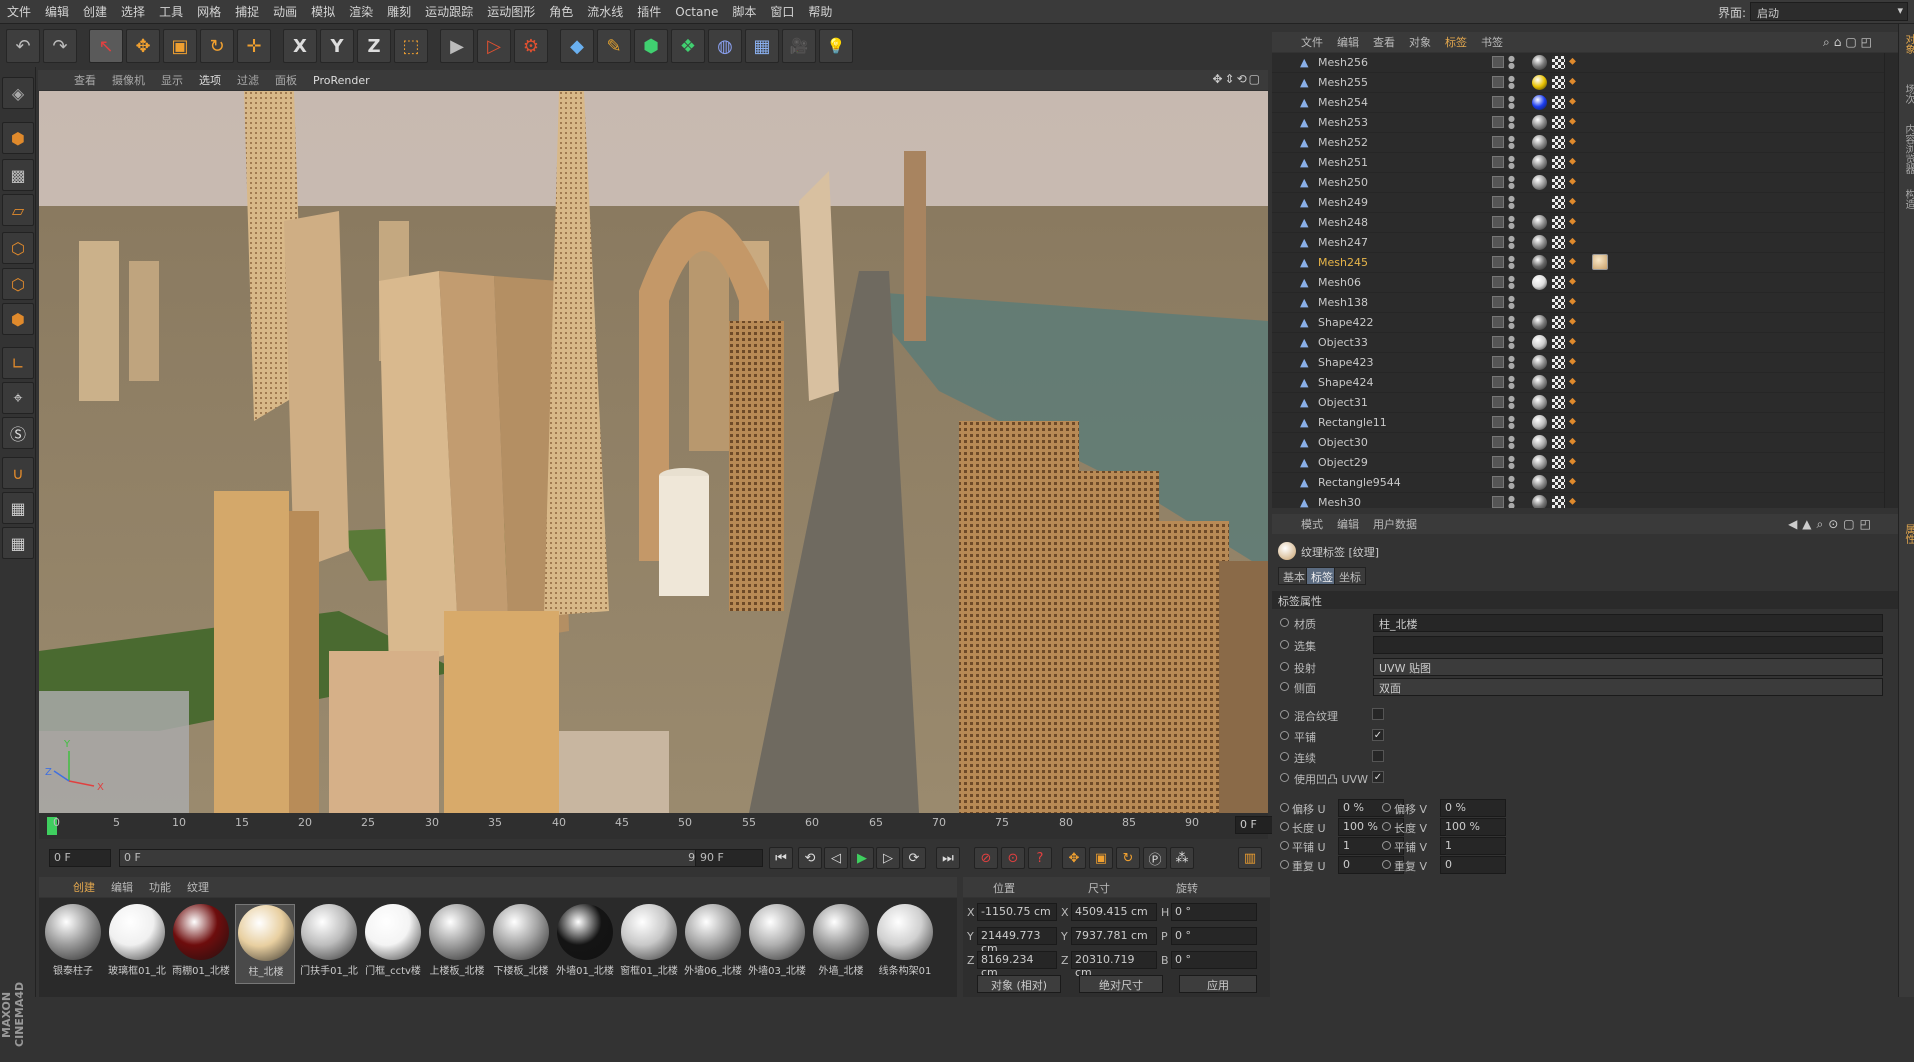  What do you see at coordinates (1343, 222) in the screenshot?
I see `object-name: Mesh248` at bounding box center [1343, 222].